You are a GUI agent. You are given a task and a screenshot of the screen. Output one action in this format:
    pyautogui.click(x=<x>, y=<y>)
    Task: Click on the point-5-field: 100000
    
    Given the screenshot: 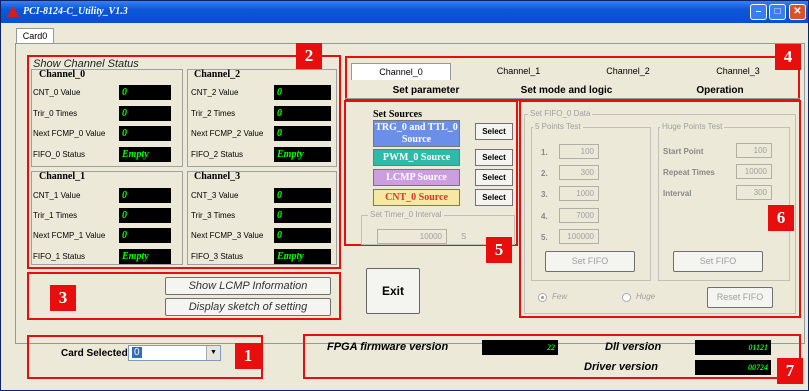 What is the action you would take?
    pyautogui.click(x=579, y=236)
    